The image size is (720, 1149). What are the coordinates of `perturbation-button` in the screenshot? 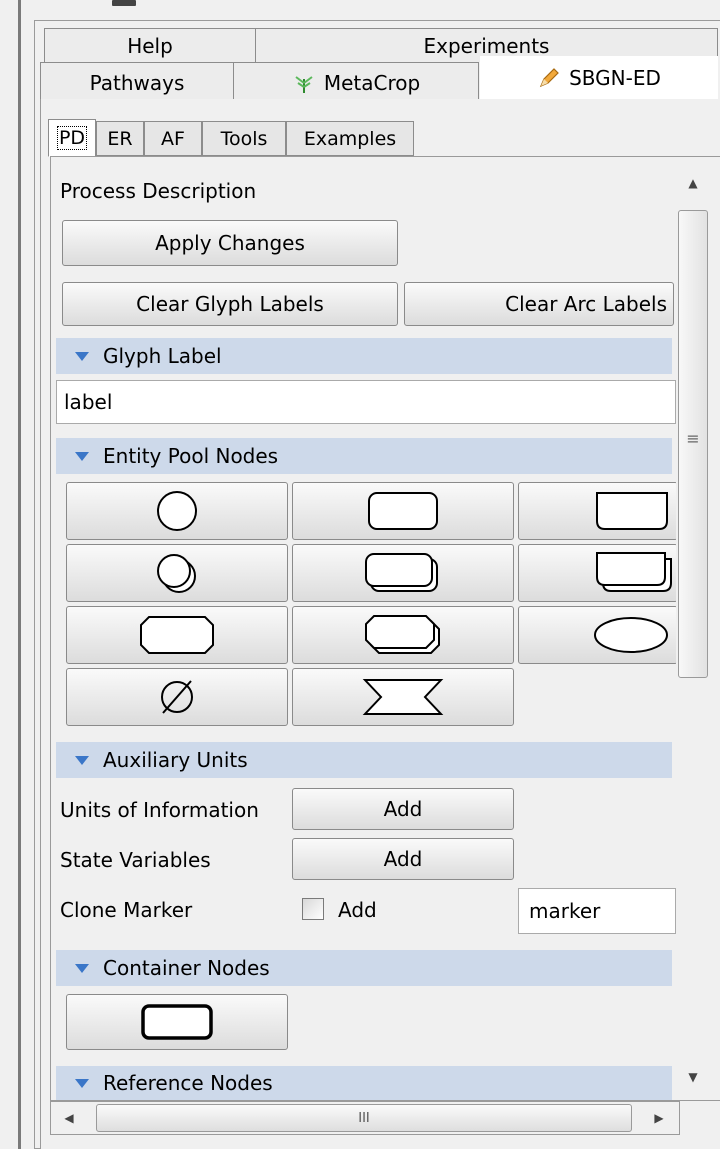 It's located at (403, 697).